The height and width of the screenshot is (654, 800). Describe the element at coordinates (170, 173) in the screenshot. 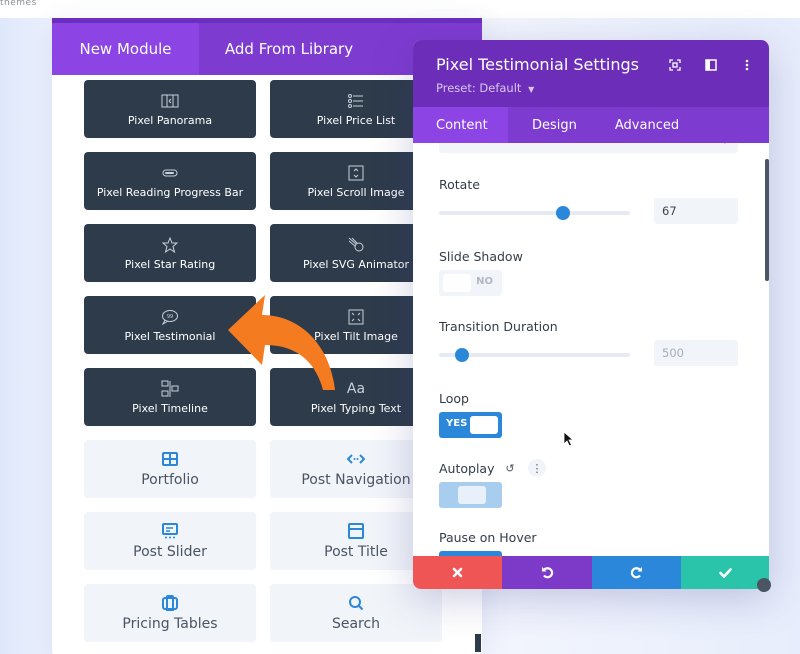

I see `progress-bar-icon` at that location.